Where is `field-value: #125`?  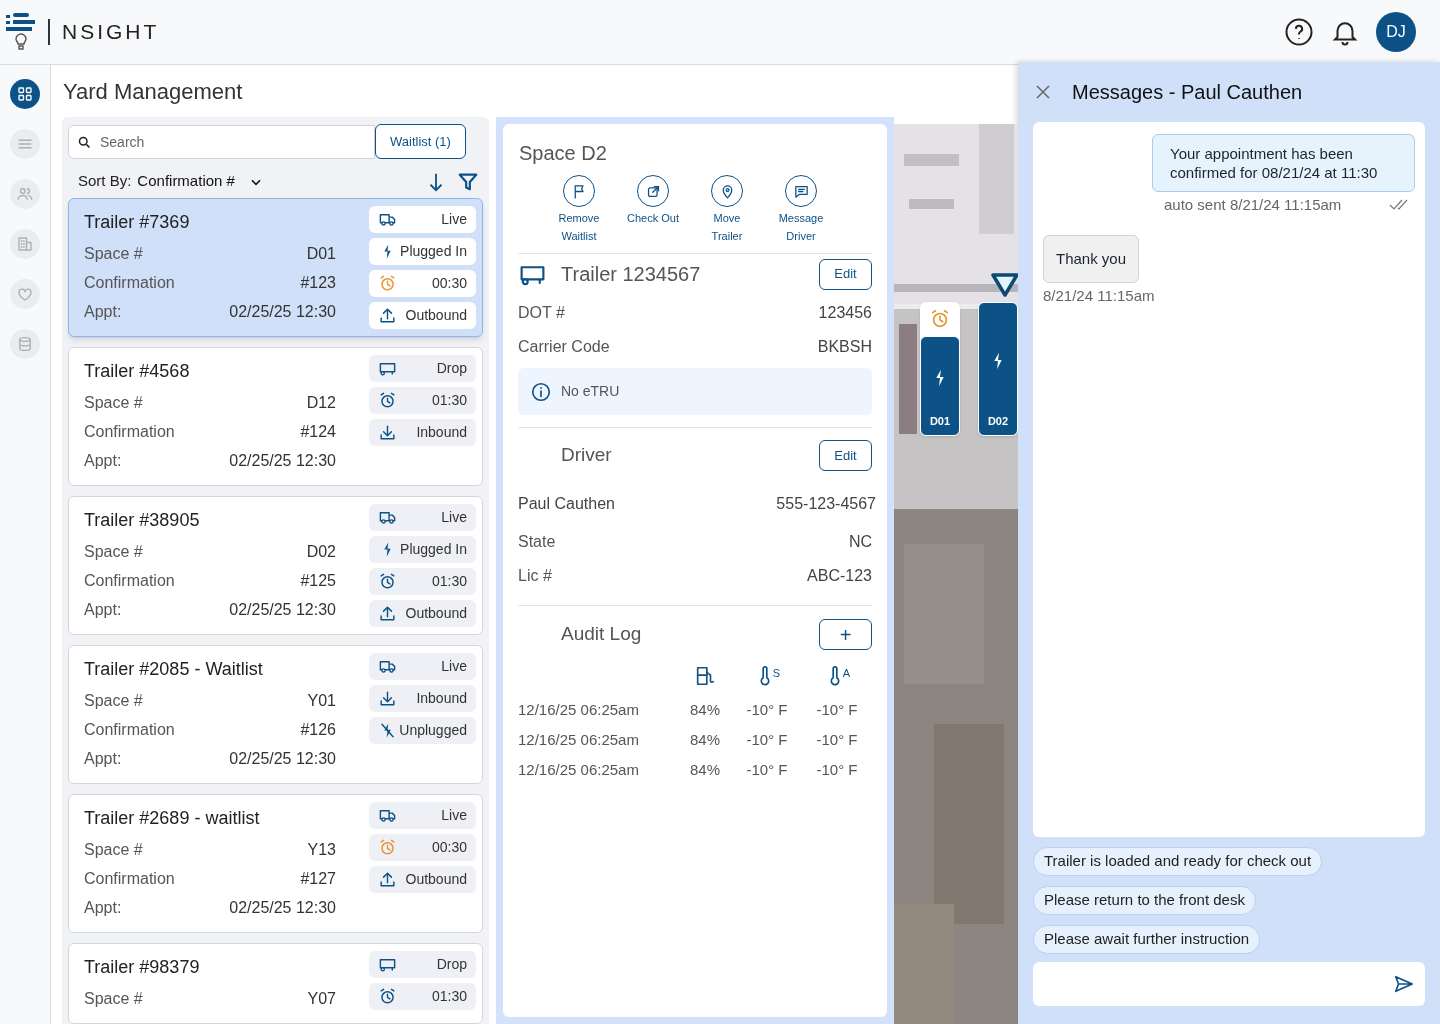
field-value: #125 is located at coordinates (318, 581).